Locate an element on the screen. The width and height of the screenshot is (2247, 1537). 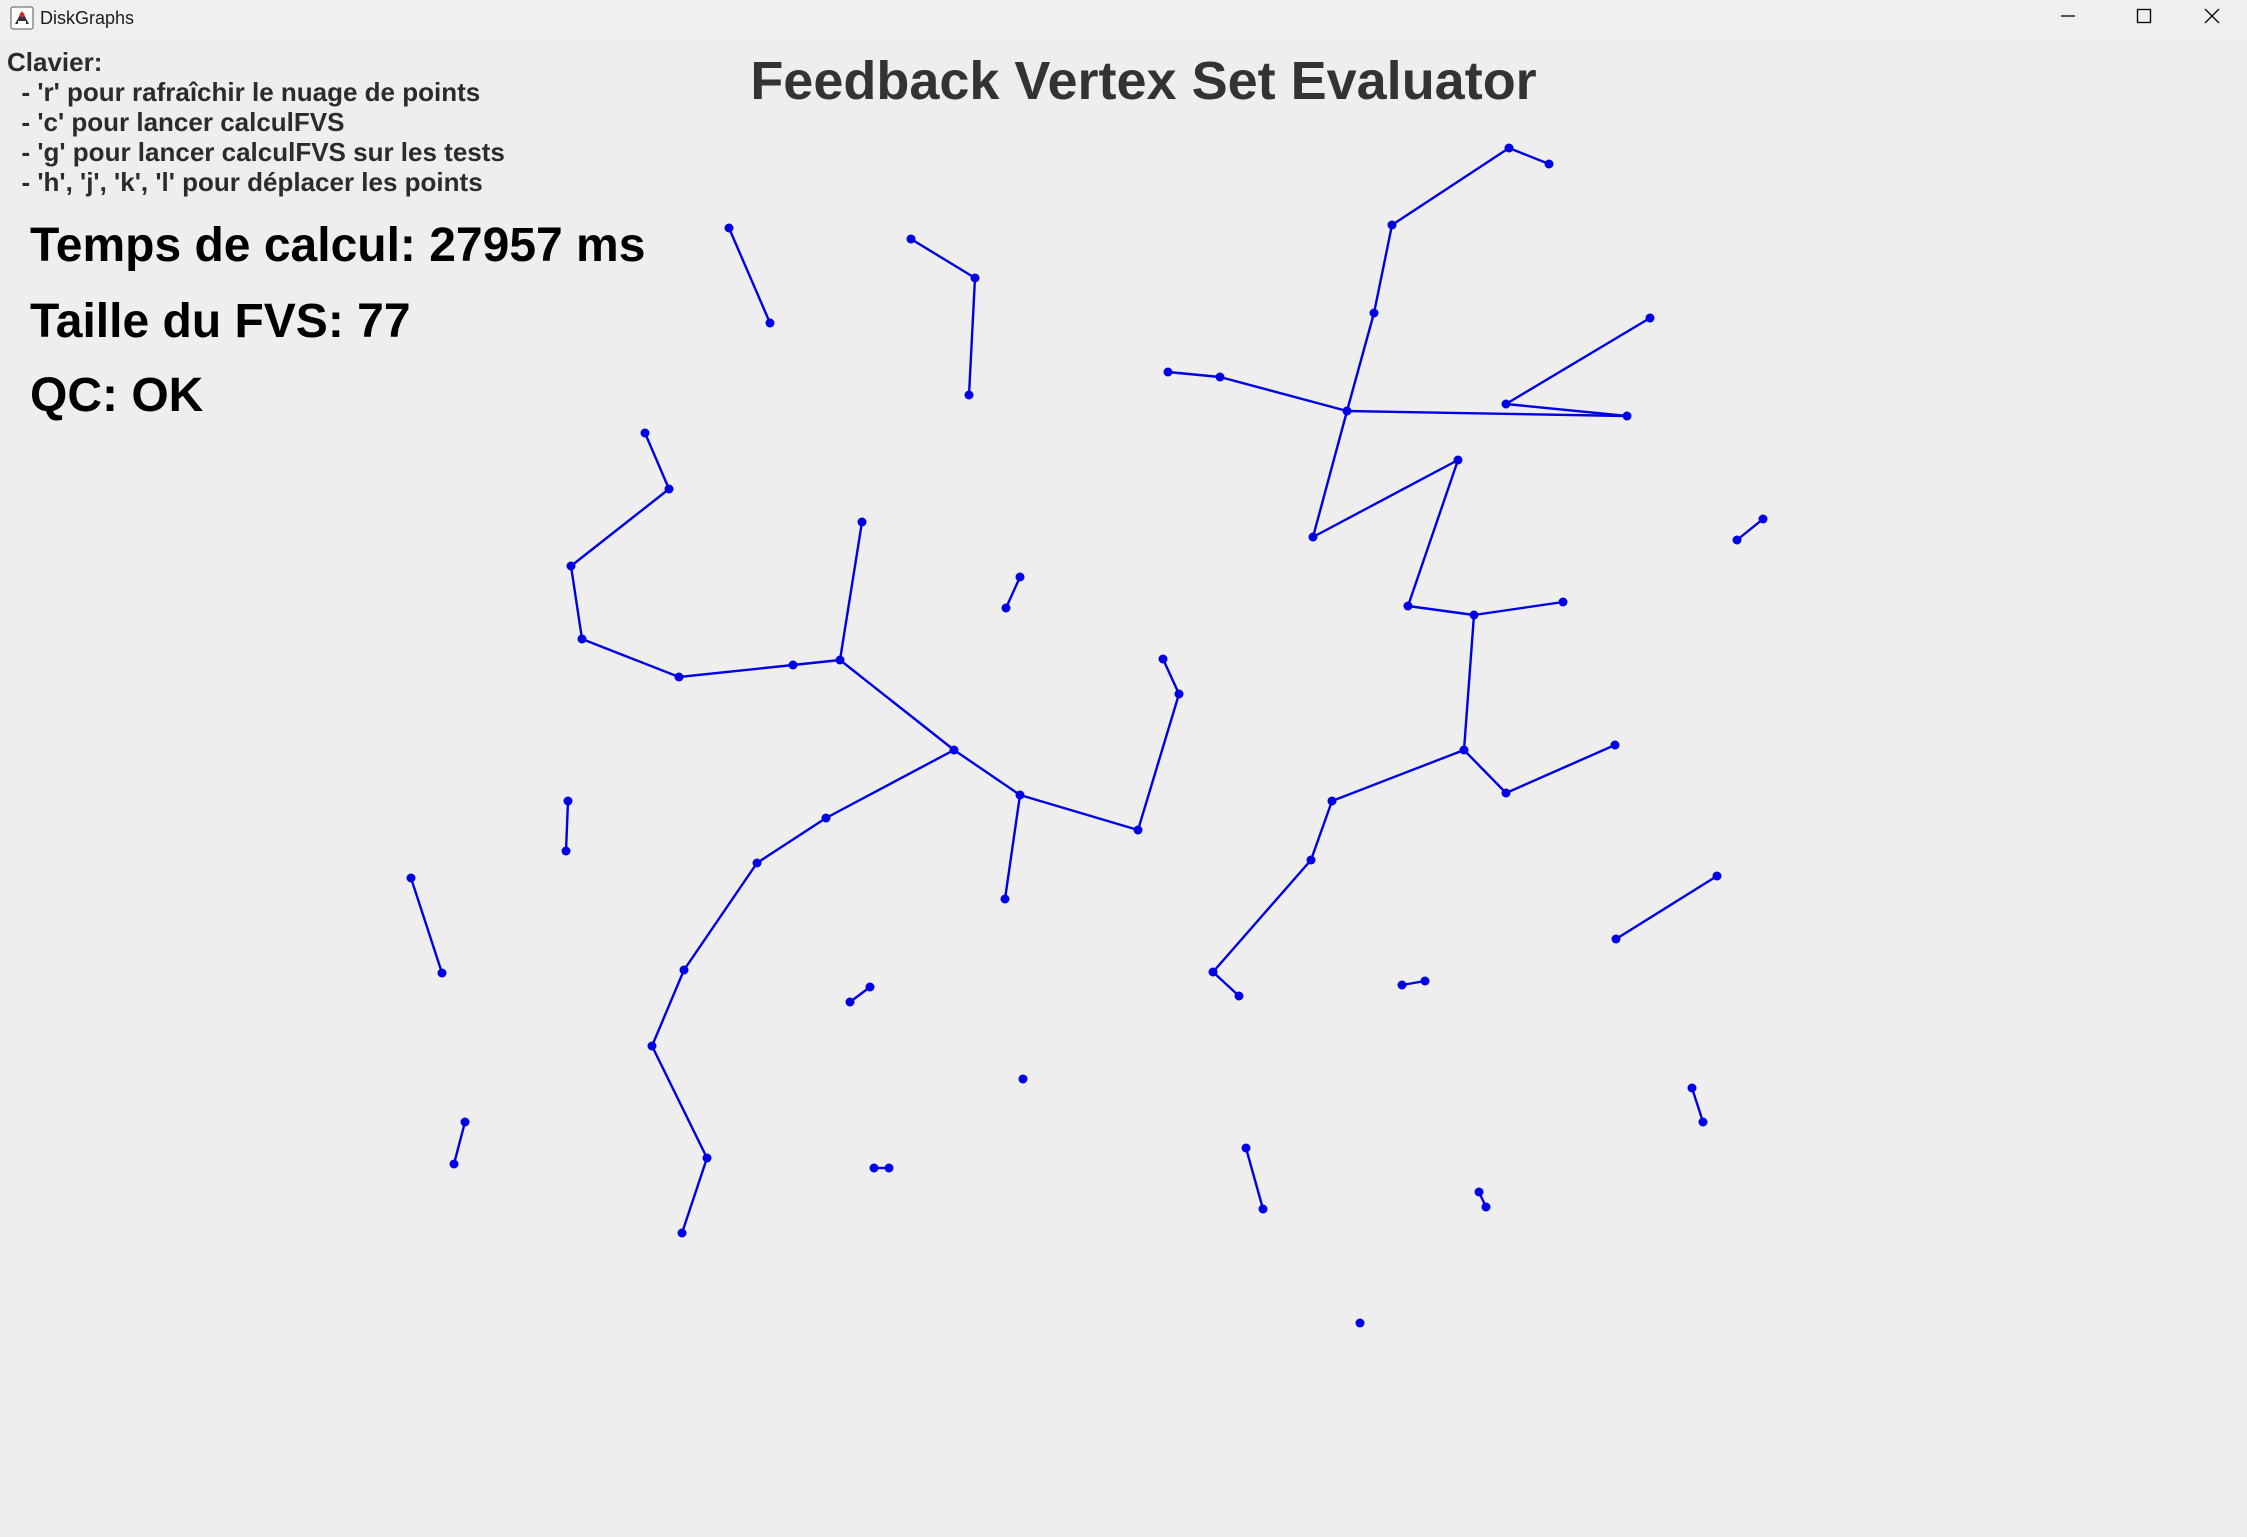
maximize-button is located at coordinates (2144, 18).